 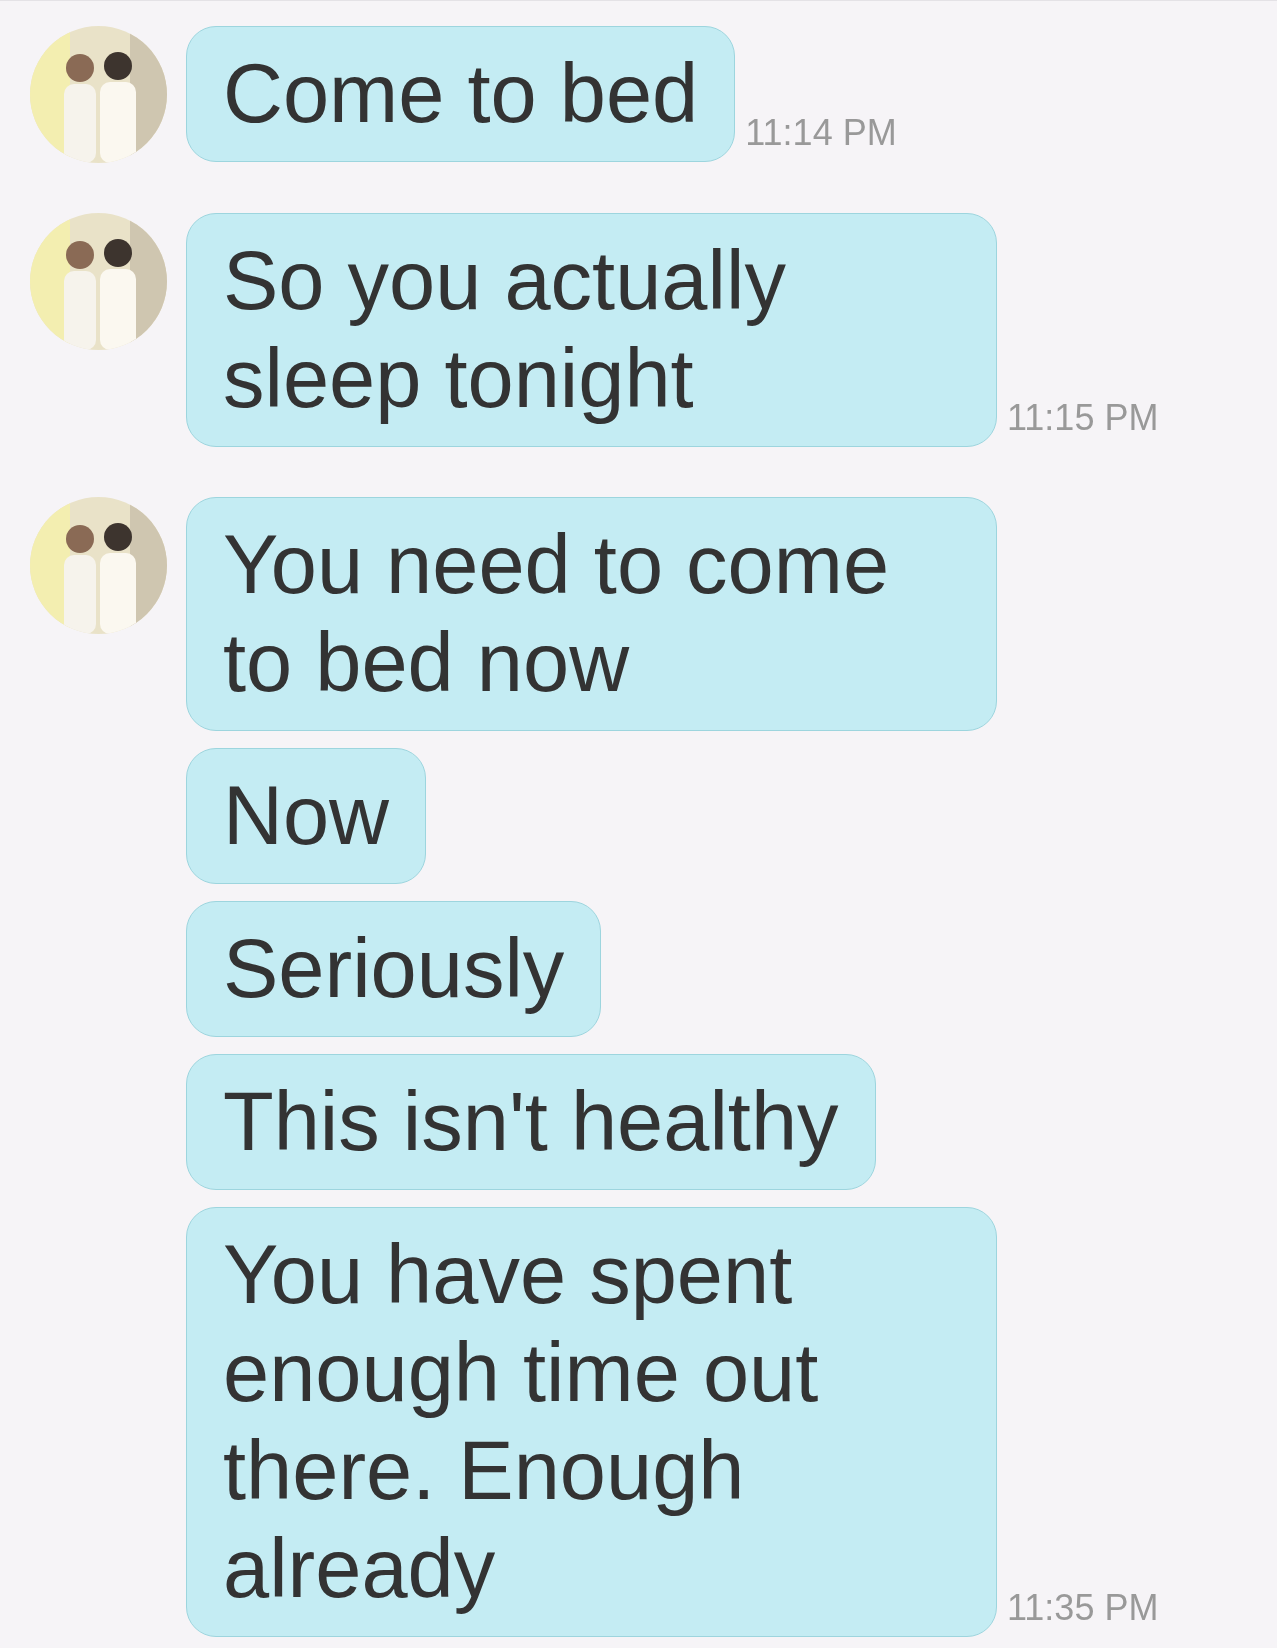 What do you see at coordinates (1083, 1608) in the screenshot?
I see `timestamp: 11:35 PM` at bounding box center [1083, 1608].